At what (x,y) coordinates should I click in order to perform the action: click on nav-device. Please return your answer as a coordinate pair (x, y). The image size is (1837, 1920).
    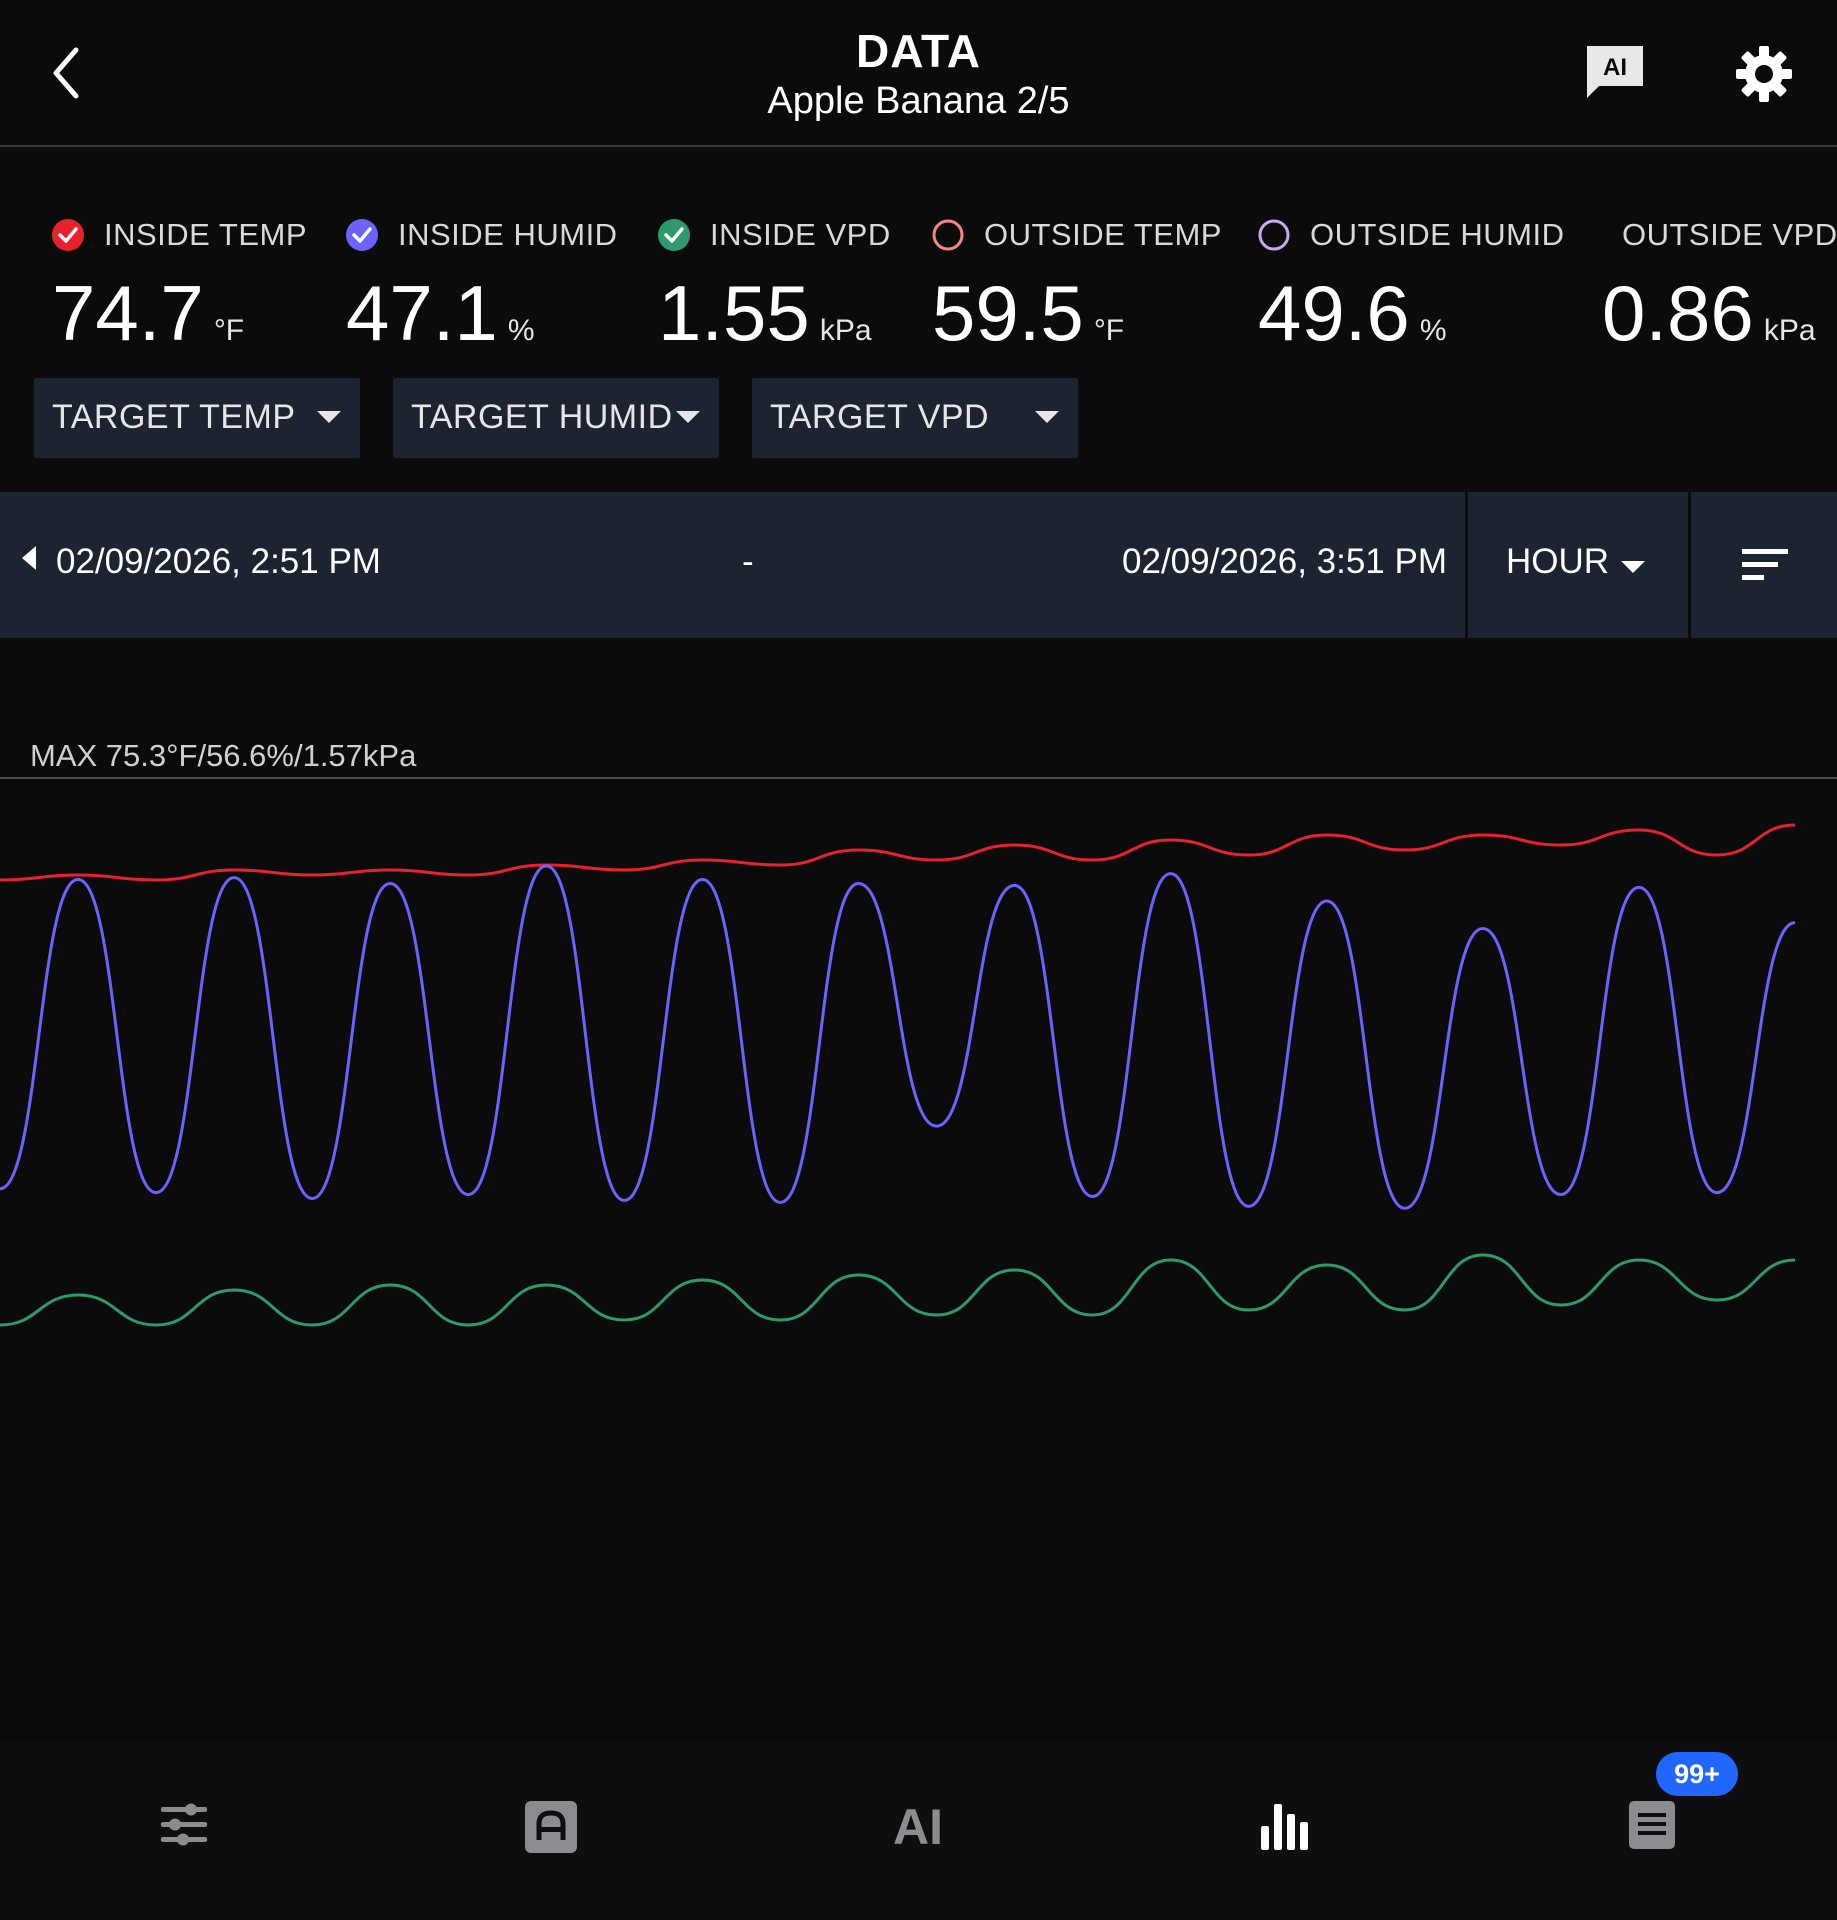
    Looking at the image, I should click on (550, 1831).